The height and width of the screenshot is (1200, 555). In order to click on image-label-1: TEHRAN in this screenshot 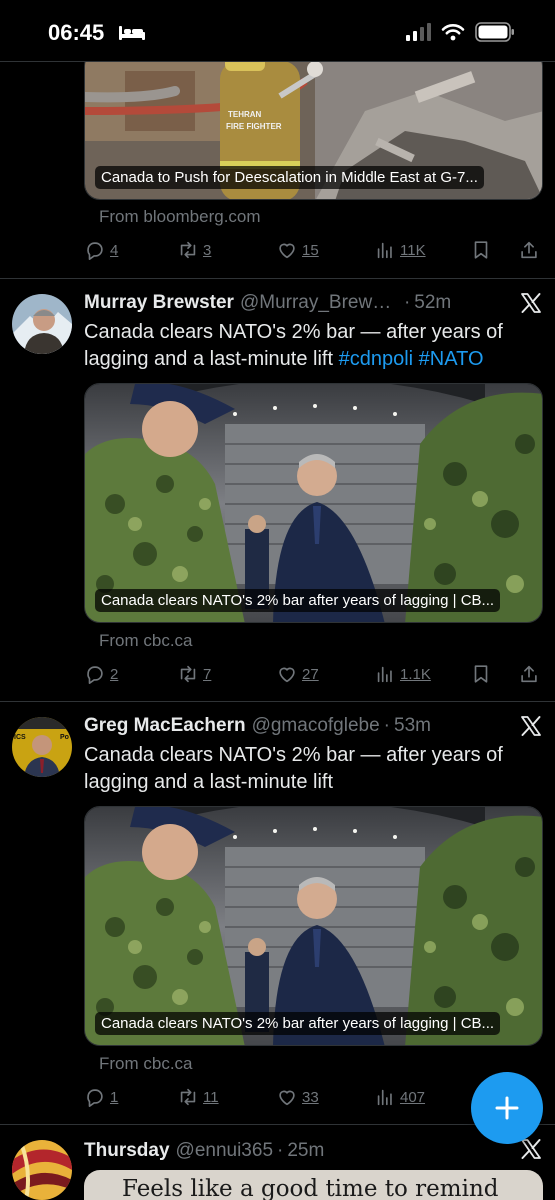, I will do `click(245, 114)`.